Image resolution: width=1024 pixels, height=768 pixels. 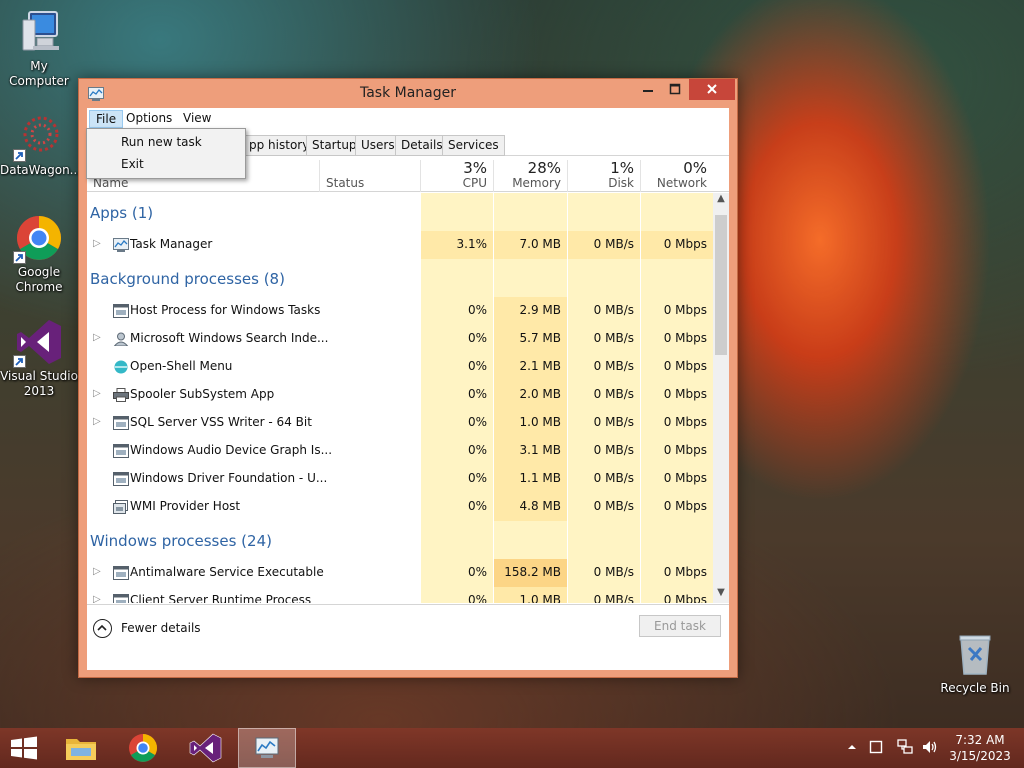 What do you see at coordinates (721, 595) in the screenshot?
I see `scroll-down-icon: ▼` at bounding box center [721, 595].